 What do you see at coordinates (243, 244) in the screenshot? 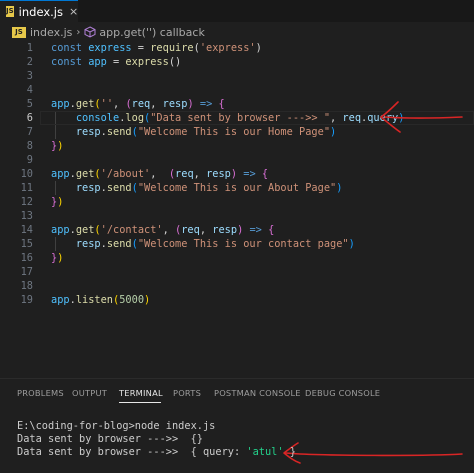
I see `code-token: "Welcome This is our contact page"` at bounding box center [243, 244].